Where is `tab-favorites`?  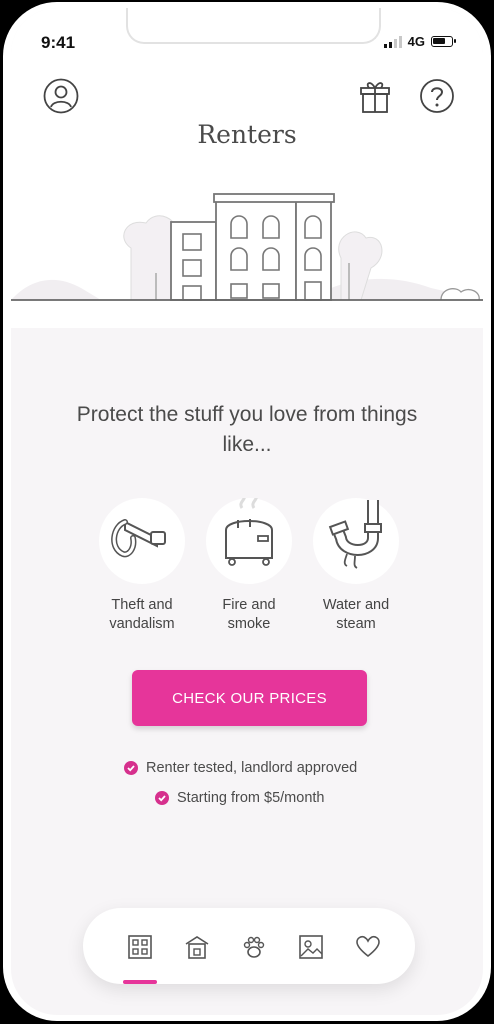
tab-favorites is located at coordinates (368, 947).